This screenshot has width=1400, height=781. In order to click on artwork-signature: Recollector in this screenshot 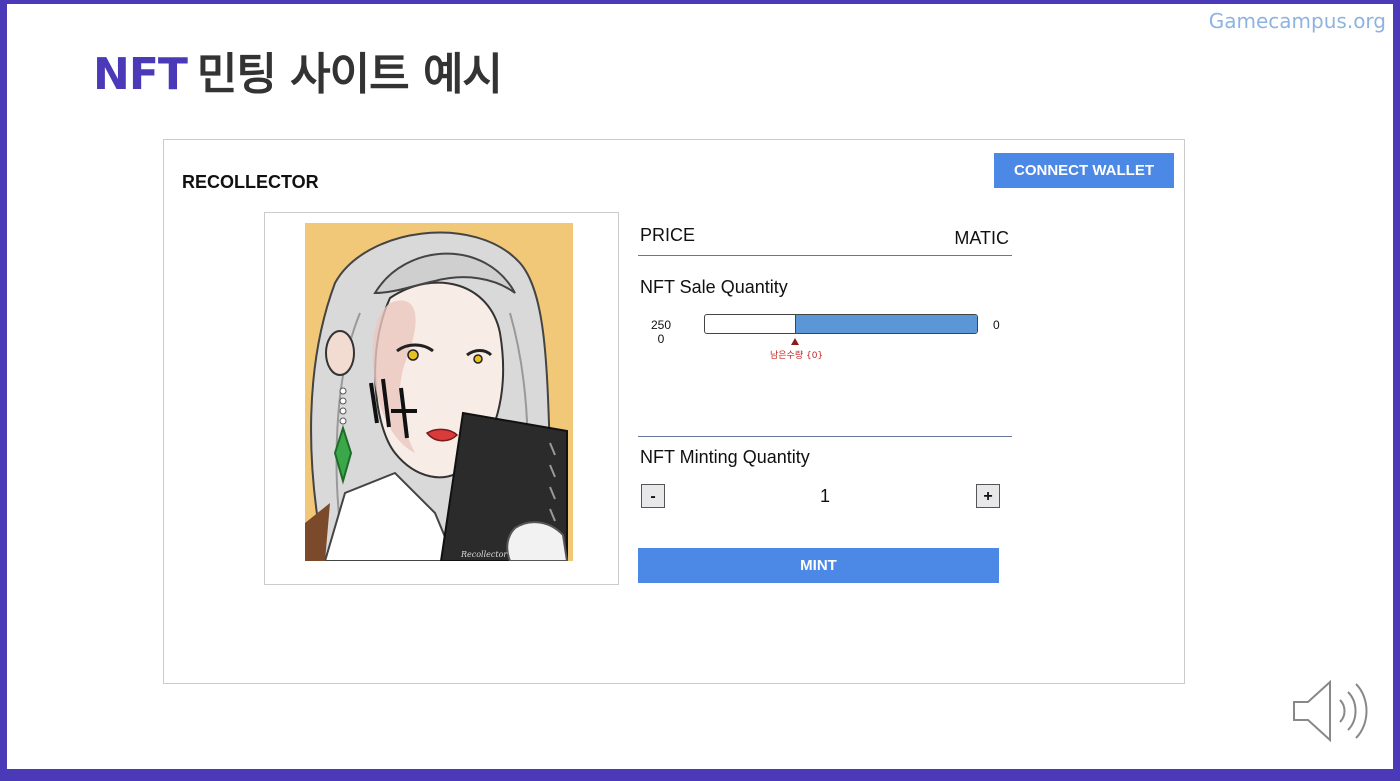, I will do `click(484, 554)`.